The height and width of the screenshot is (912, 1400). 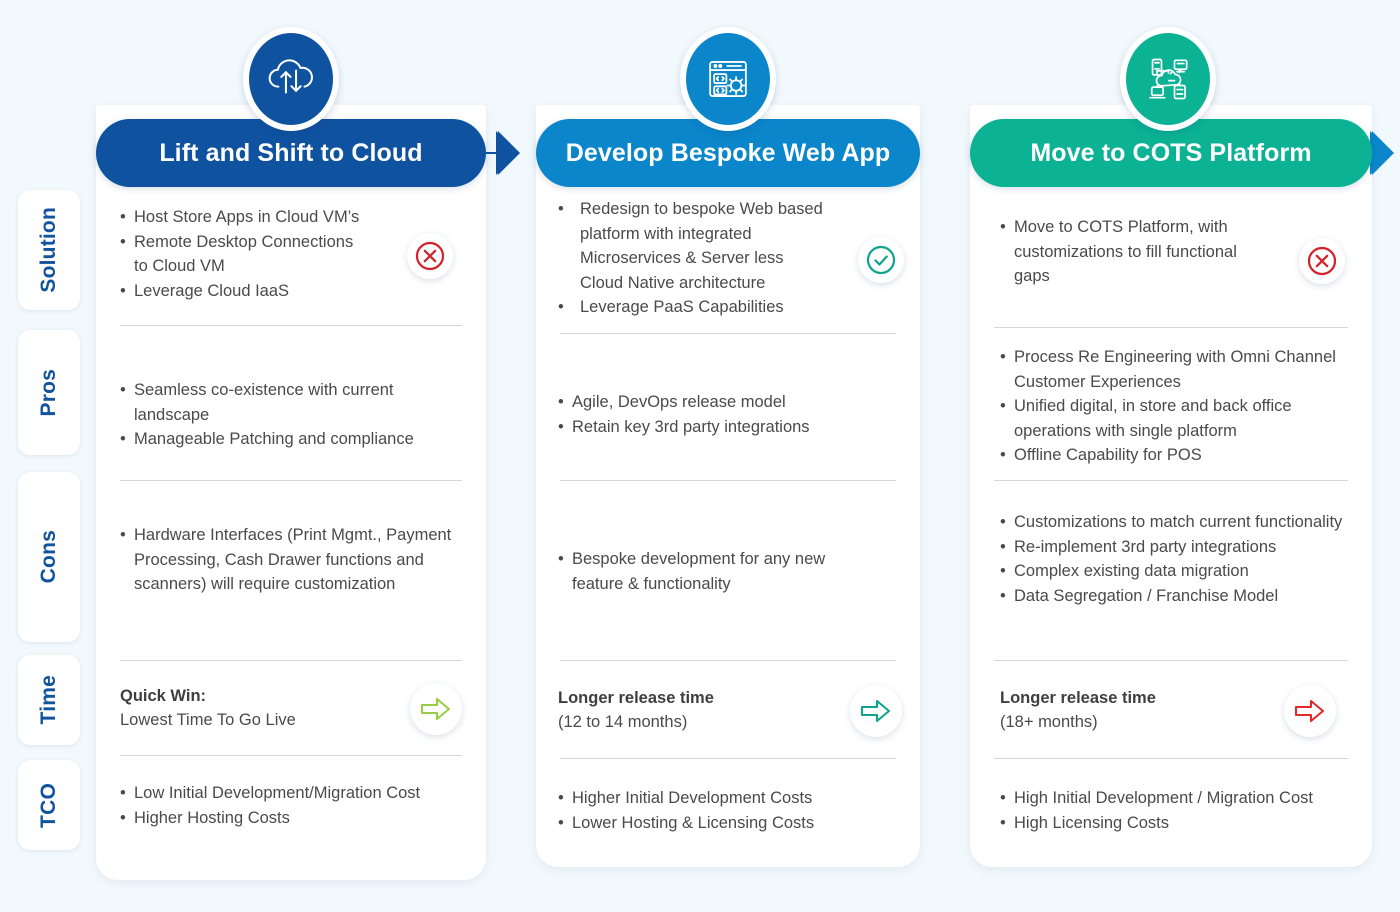 I want to click on column-1-icon-wrapper, so click(x=291, y=79).